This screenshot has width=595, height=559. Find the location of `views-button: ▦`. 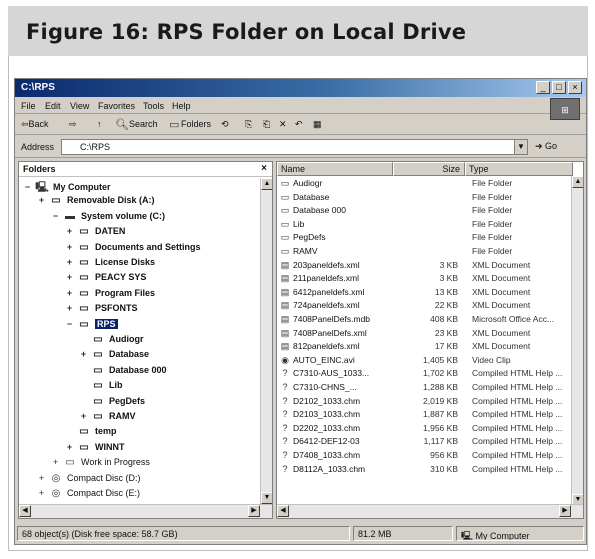

views-button: ▦ is located at coordinates (317, 124).